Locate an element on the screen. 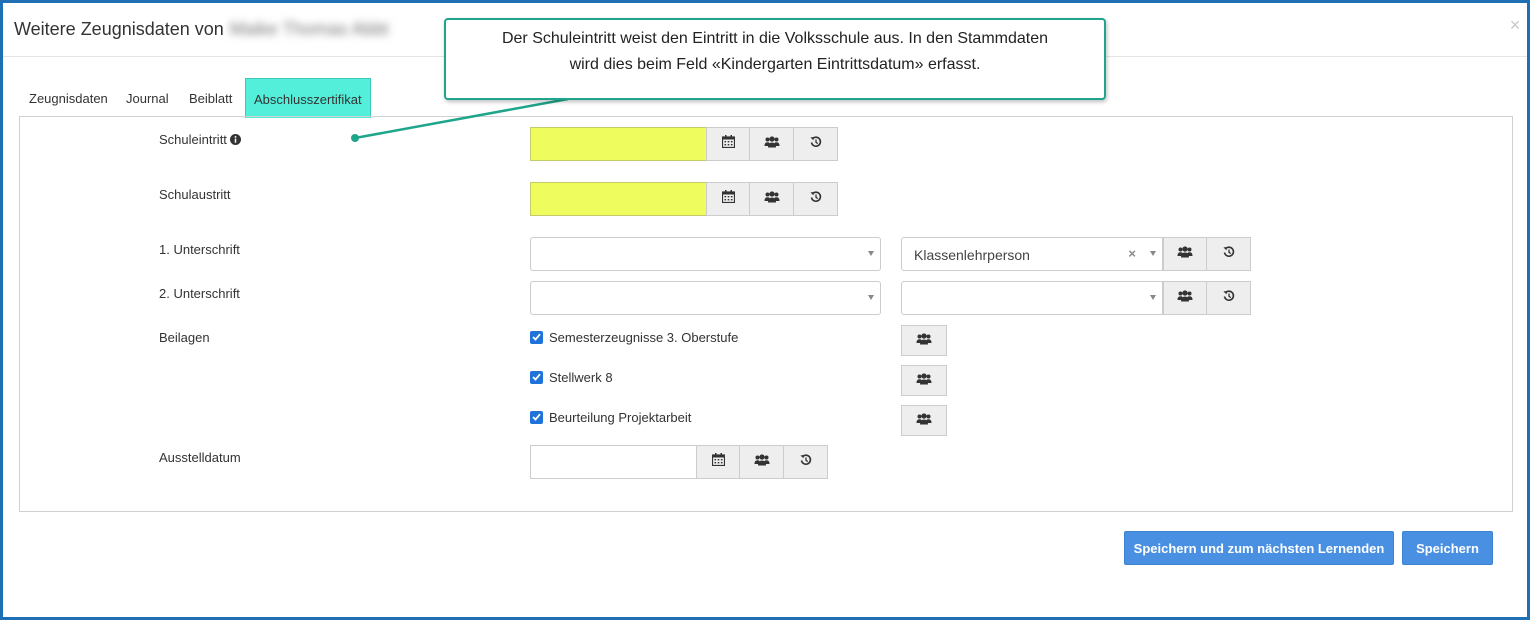 Image resolution: width=1530 pixels, height=620 pixels. save-and-next-button: Speichern und zum nächsten Lernenden is located at coordinates (1259, 548).